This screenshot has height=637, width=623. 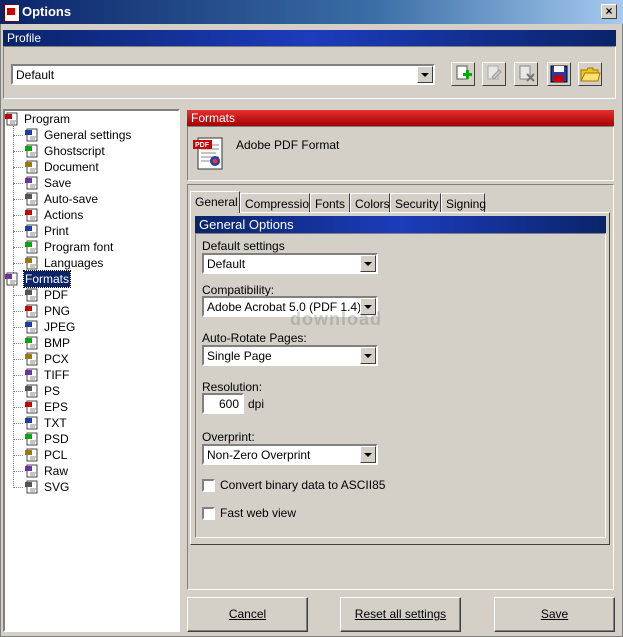 What do you see at coordinates (56, 231) in the screenshot?
I see `tree-item-label: Print` at bounding box center [56, 231].